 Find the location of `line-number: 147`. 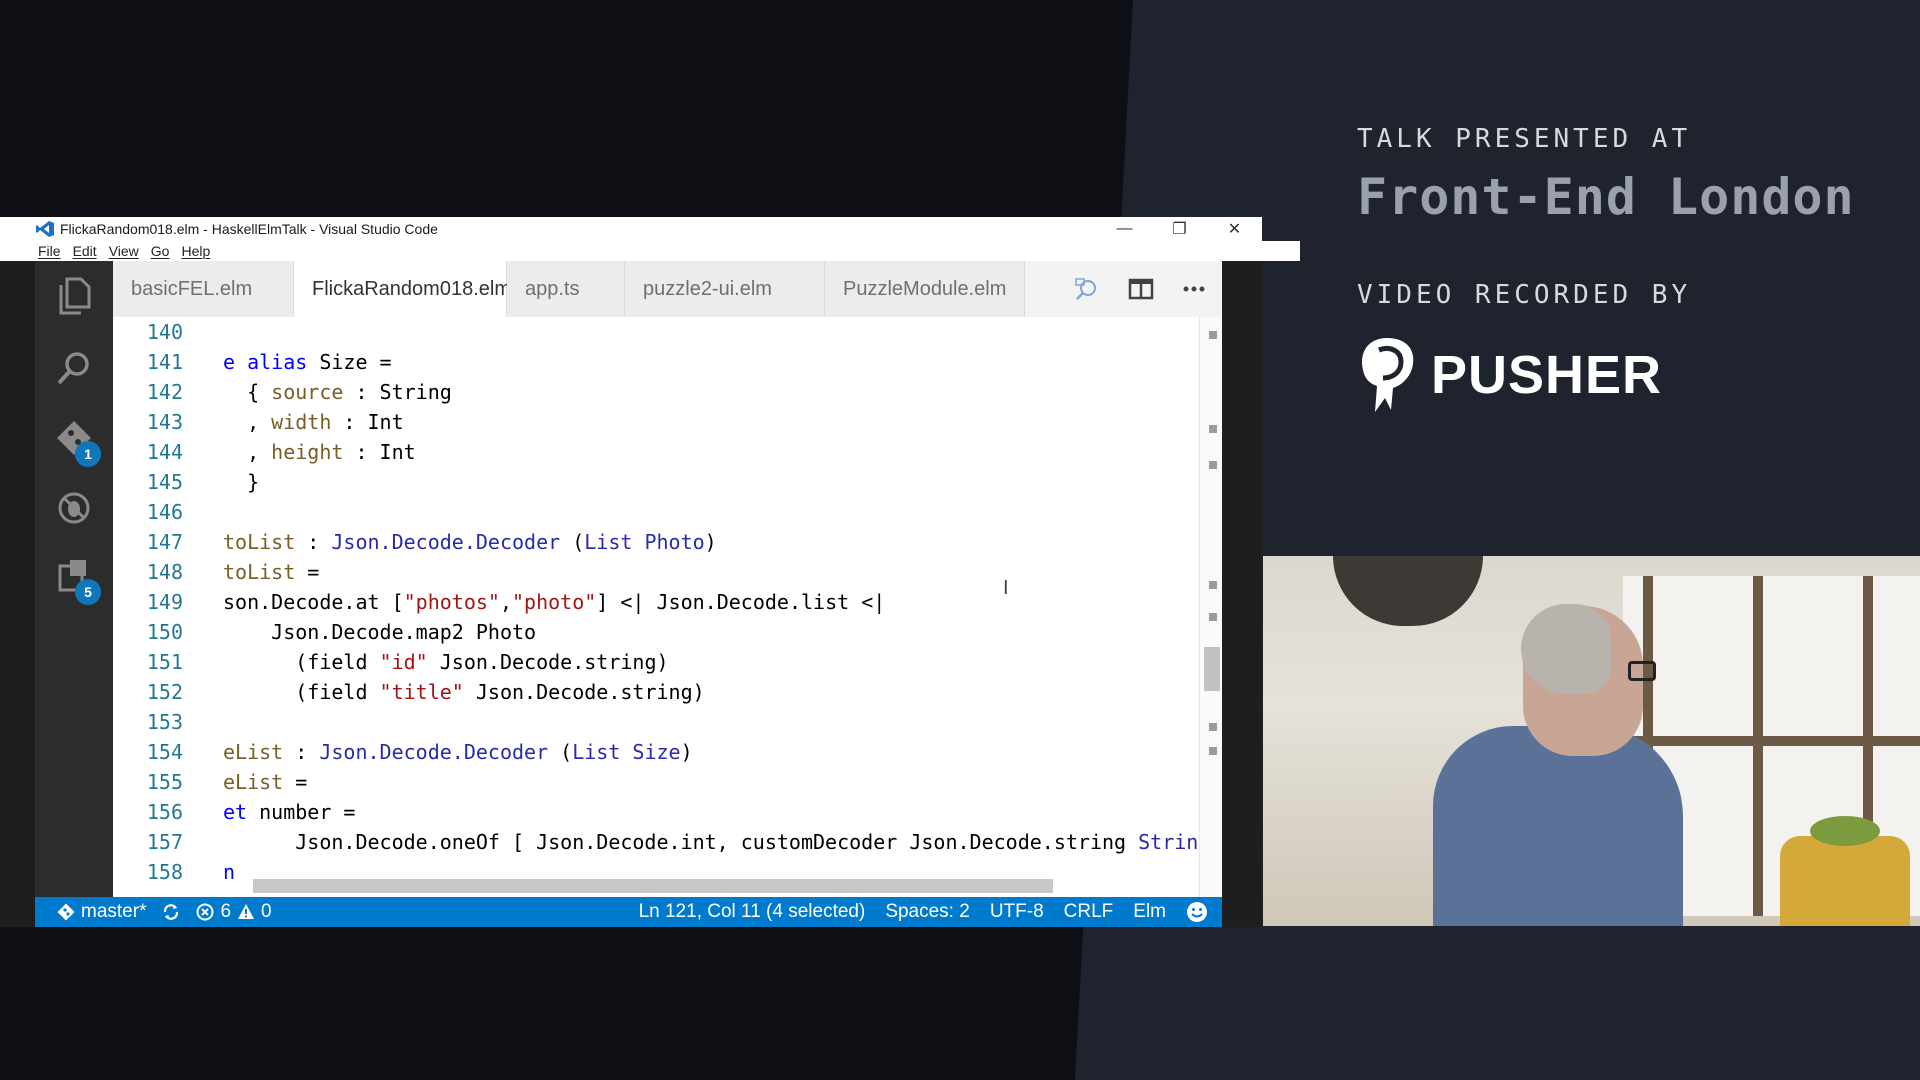

line-number: 147 is located at coordinates (164, 542).